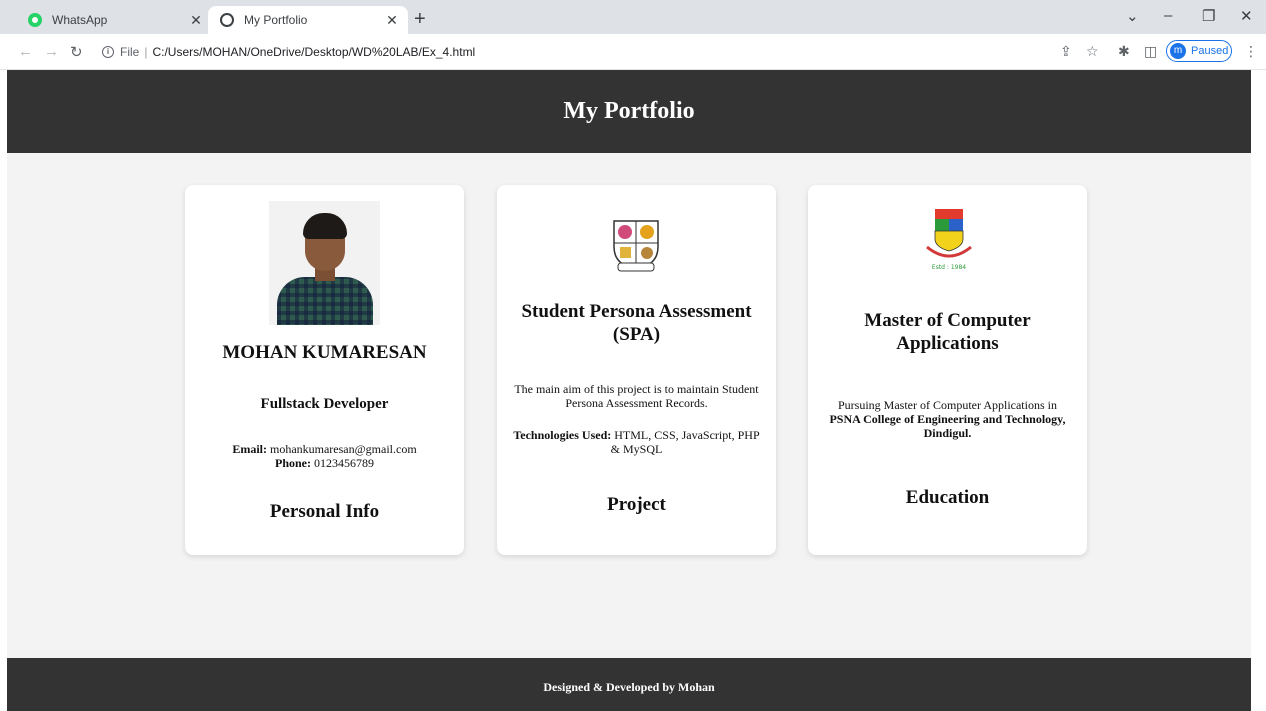  Describe the element at coordinates (1066, 51) in the screenshot. I see `share-icon: ⇪` at that location.